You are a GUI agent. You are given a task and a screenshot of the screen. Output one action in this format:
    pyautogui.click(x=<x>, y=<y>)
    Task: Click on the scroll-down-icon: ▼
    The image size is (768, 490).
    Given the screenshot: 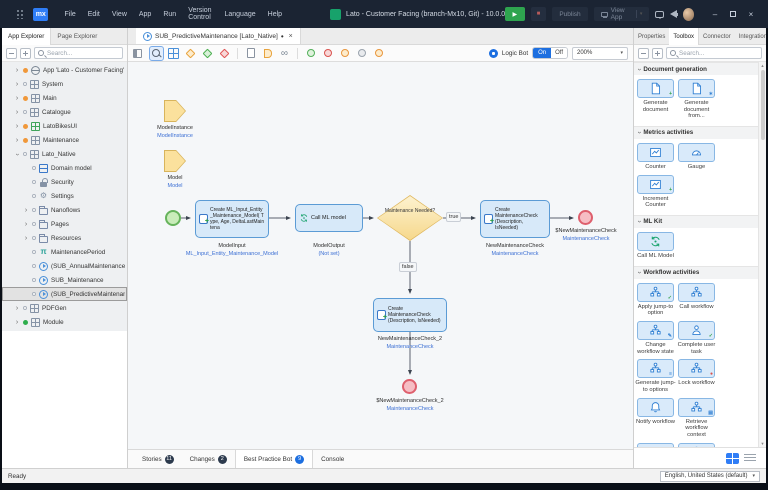 What is the action you would take?
    pyautogui.click(x=762, y=443)
    